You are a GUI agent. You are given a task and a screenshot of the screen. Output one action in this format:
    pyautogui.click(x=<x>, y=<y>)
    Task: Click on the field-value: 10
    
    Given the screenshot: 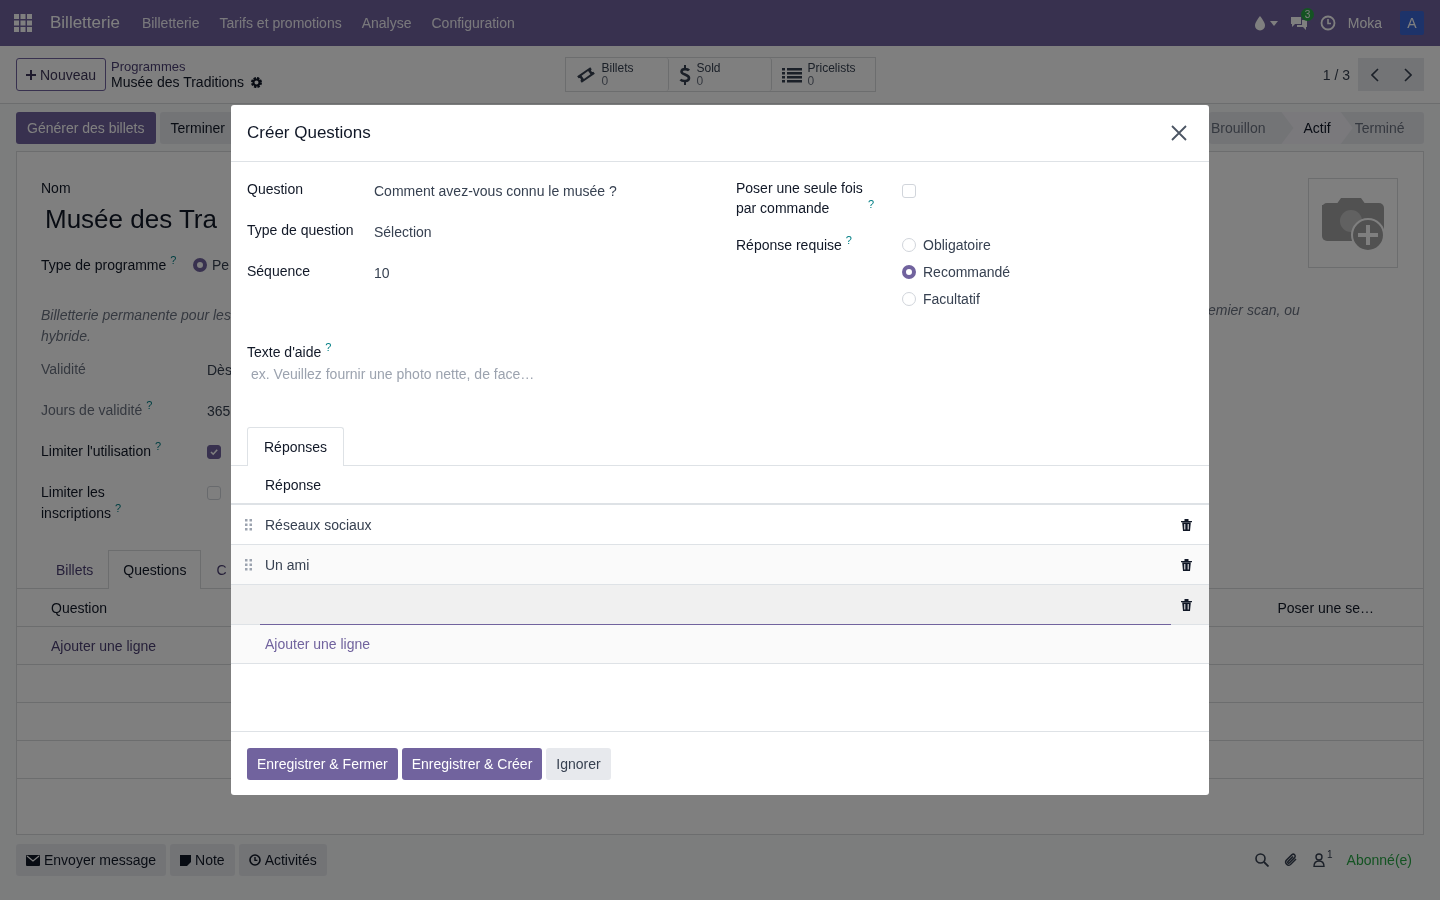 What is the action you would take?
    pyautogui.click(x=555, y=284)
    